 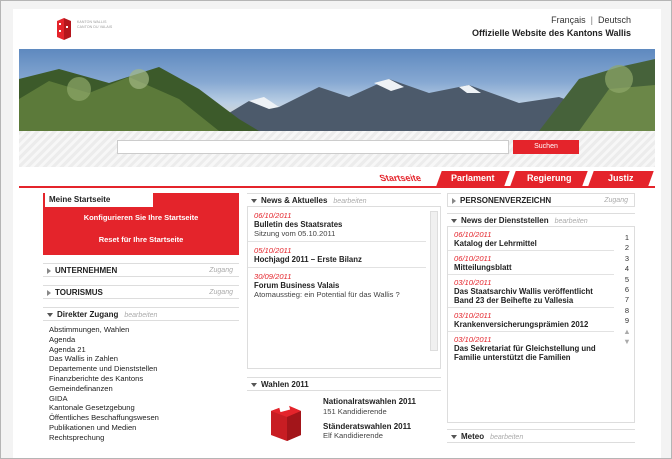 I want to click on direkter-zugang-header: Direkter Zugang bearbeiten, so click(x=141, y=314).